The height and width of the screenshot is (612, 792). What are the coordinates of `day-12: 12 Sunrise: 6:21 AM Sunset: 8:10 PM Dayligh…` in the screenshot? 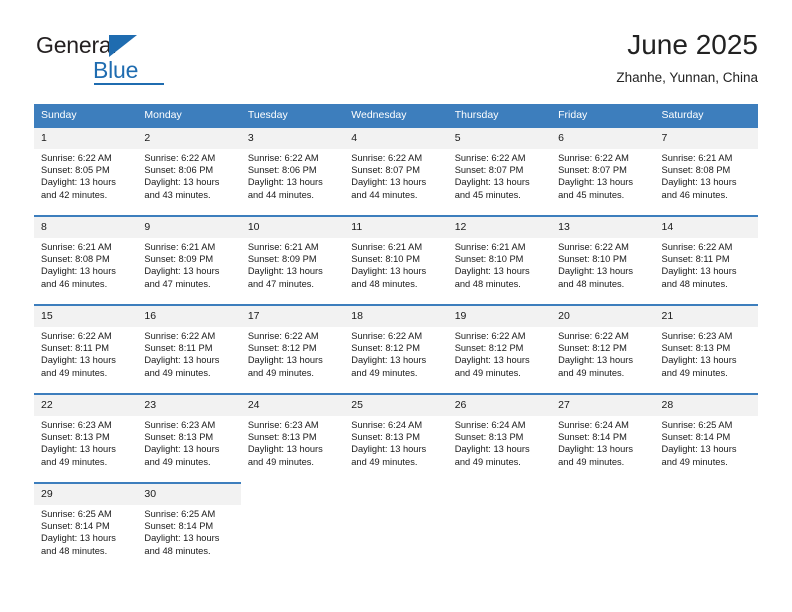 It's located at (499, 259).